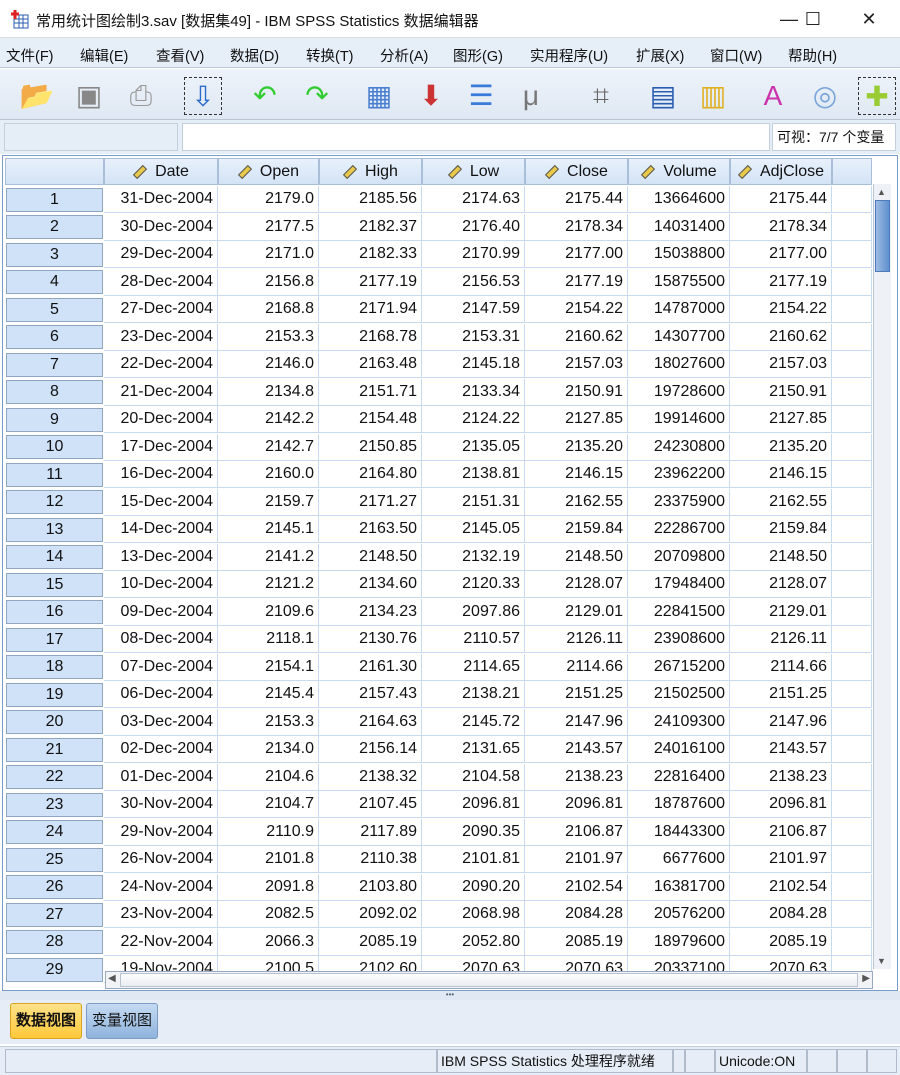  I want to click on cell-high: 2161.30, so click(370, 667).